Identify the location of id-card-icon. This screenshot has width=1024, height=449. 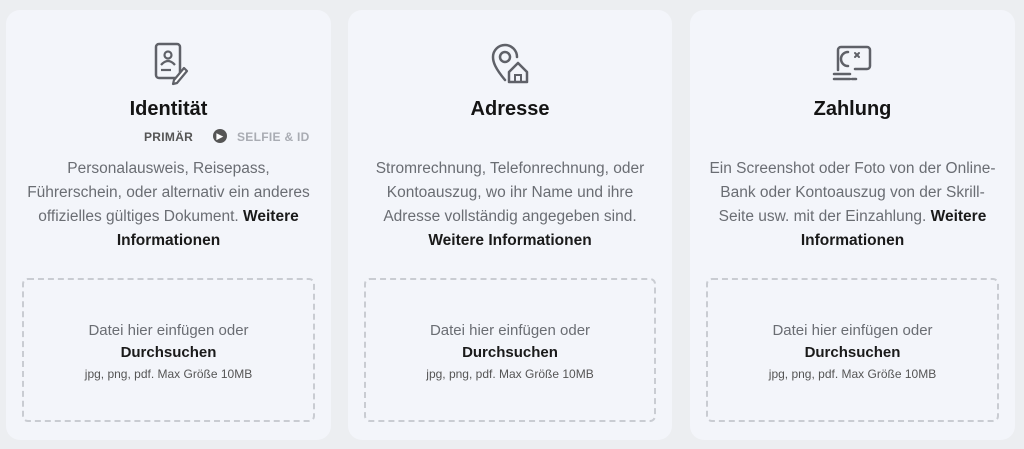
(171, 64).